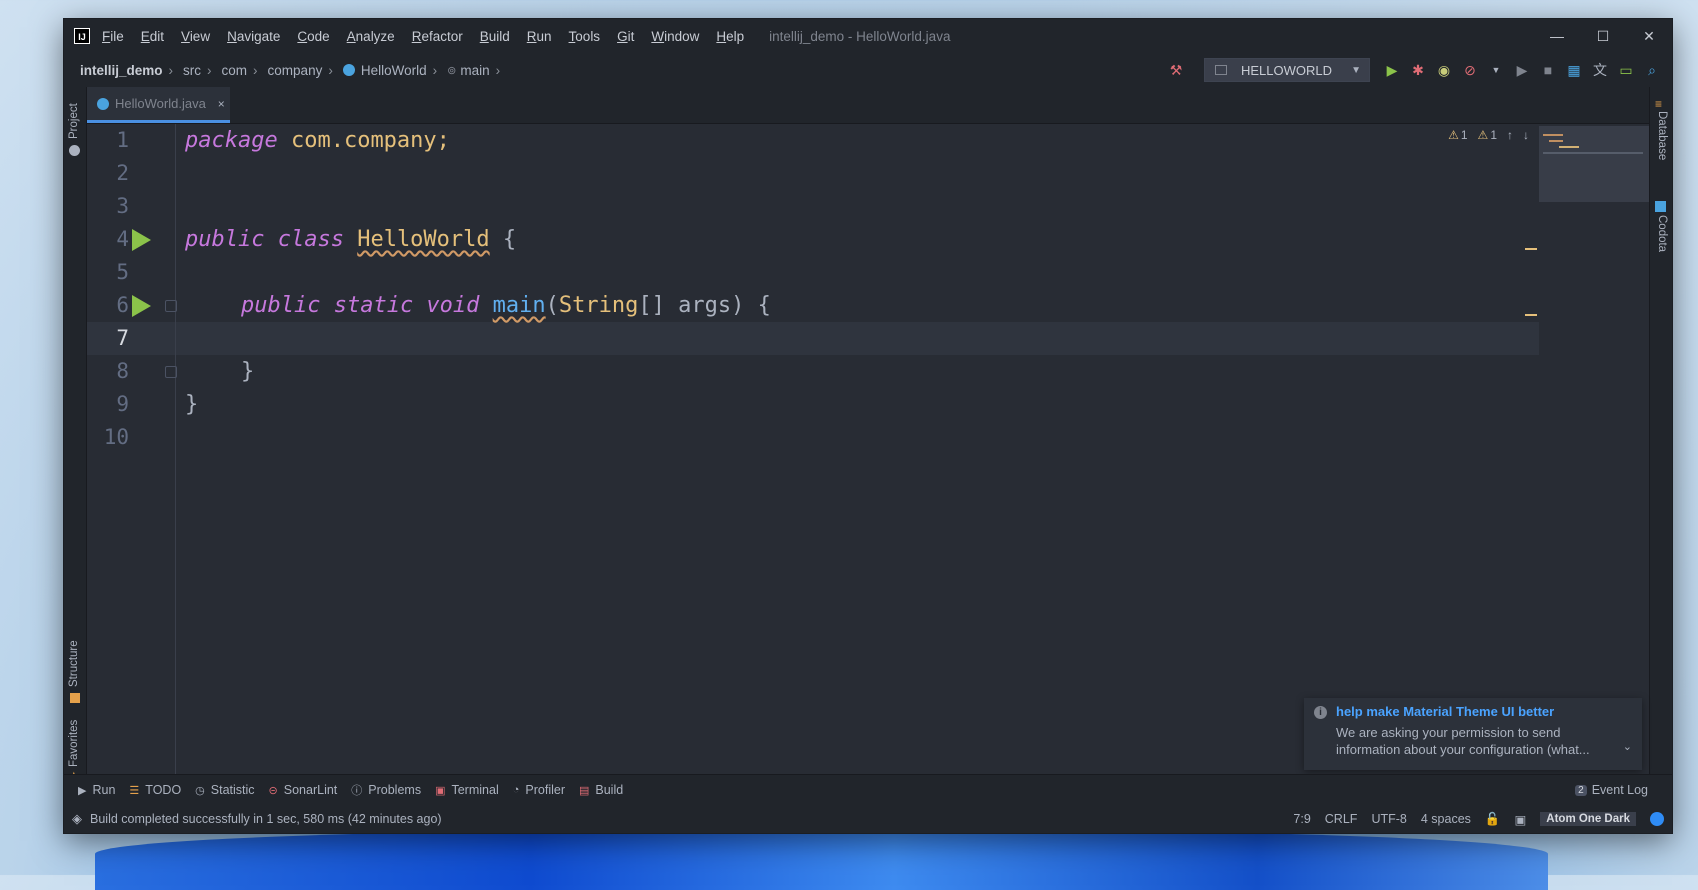  I want to click on terminal-icon: ▭, so click(1626, 70).